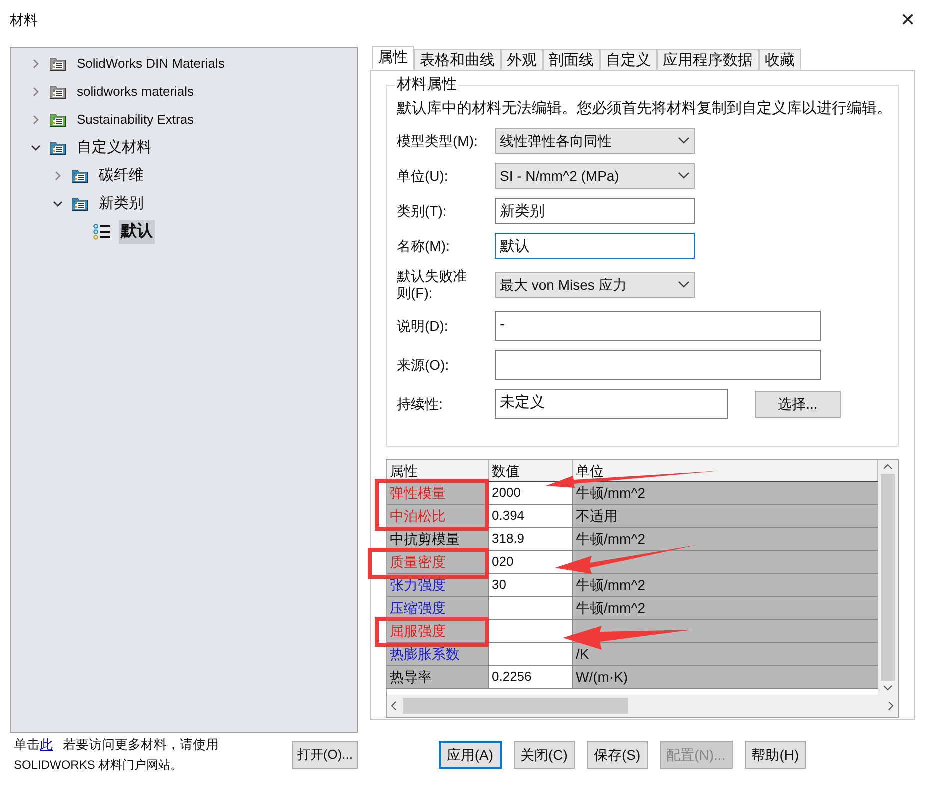 The width and height of the screenshot is (931, 787). I want to click on tab: 应用程序数据, so click(708, 59).